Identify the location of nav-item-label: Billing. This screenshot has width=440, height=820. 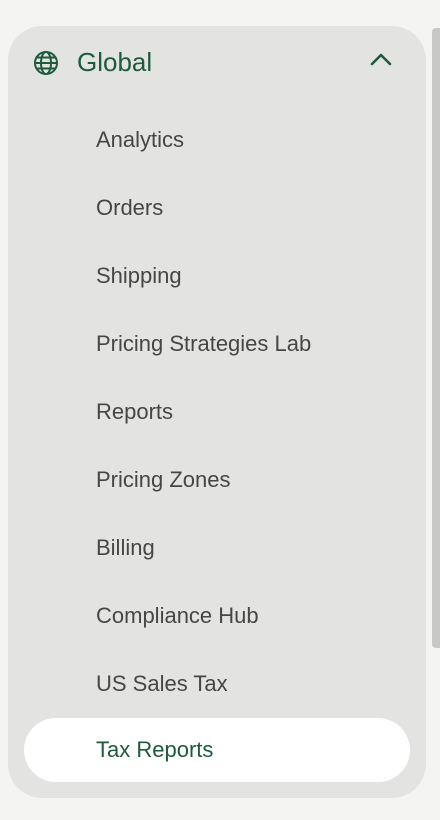
(125, 547).